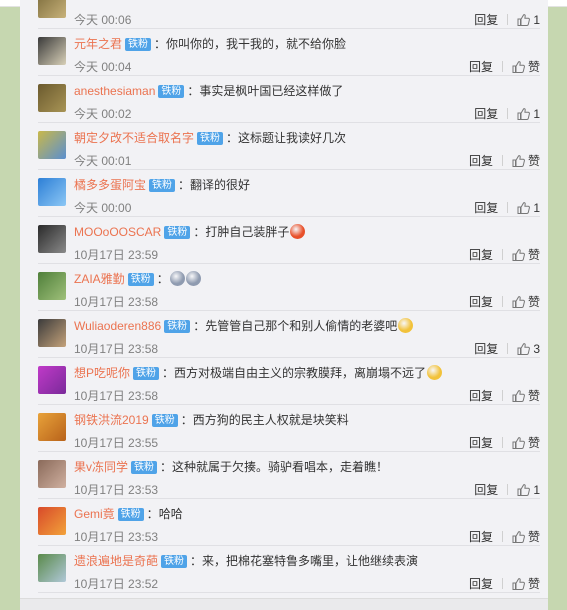  Describe the element at coordinates (117, 232) in the screenshot. I see `username-link: MOOoOOSCAR` at that location.